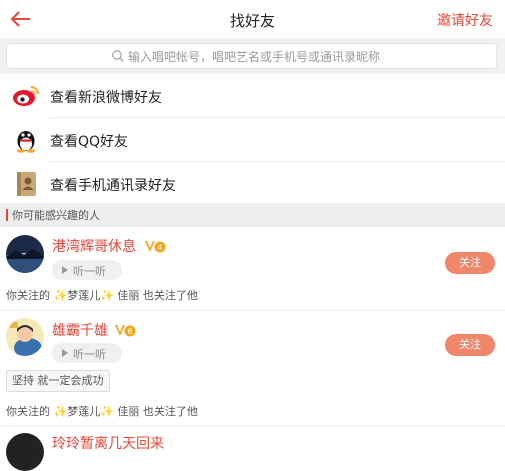 The height and width of the screenshot is (471, 505). Describe the element at coordinates (113, 186) in the screenshot. I see `menu-label-contacts: 查看手机通讯录好友` at that location.